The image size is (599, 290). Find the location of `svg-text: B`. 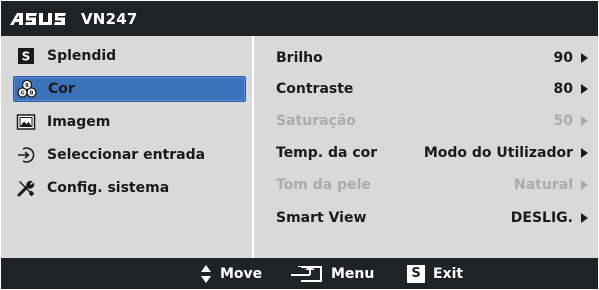

svg-text: B is located at coordinates (32, 94).